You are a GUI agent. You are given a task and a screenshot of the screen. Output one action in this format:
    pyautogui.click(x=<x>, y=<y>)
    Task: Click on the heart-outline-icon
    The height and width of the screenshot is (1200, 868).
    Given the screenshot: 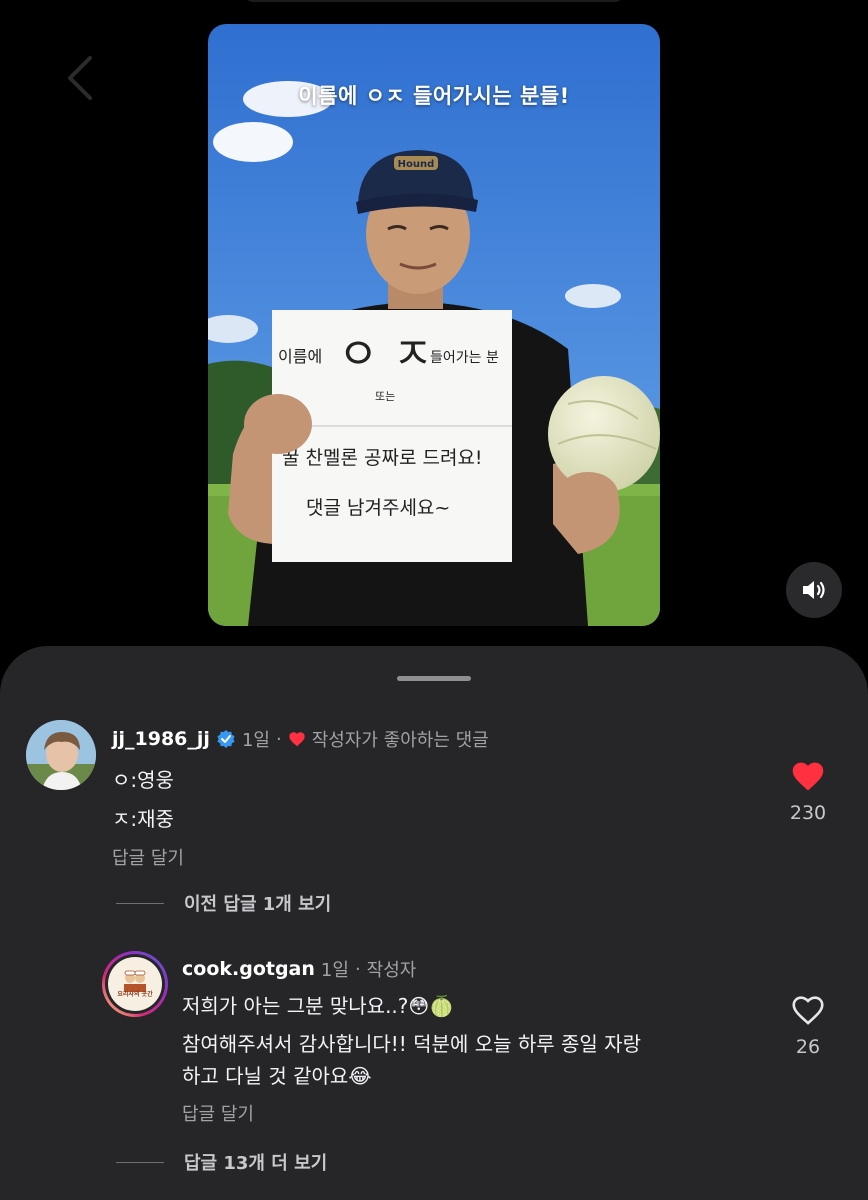 What is the action you would take?
    pyautogui.click(x=808, y=1010)
    